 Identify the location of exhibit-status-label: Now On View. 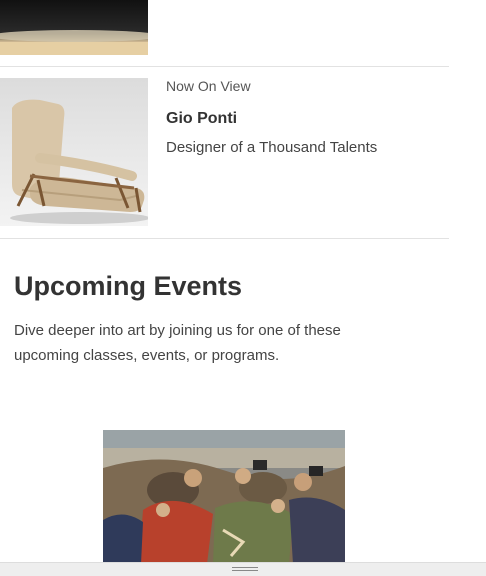
(208, 86).